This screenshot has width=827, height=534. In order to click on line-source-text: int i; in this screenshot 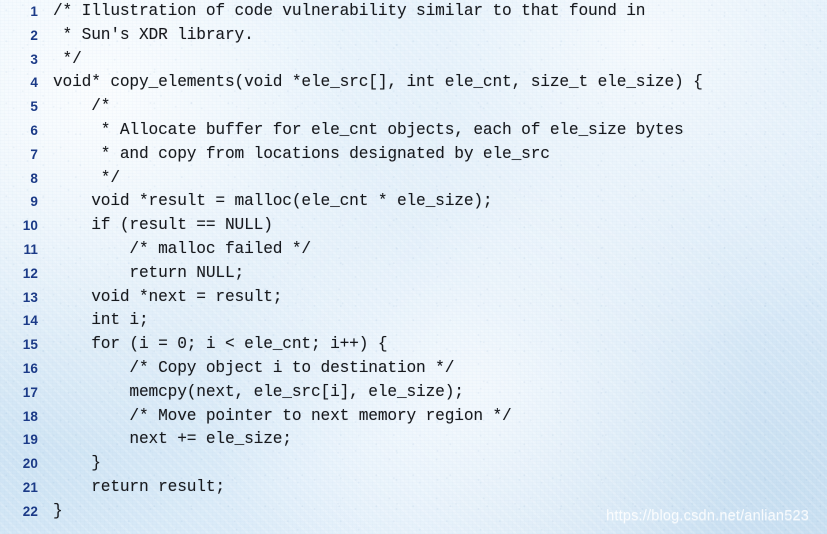, I will do `click(101, 320)`.